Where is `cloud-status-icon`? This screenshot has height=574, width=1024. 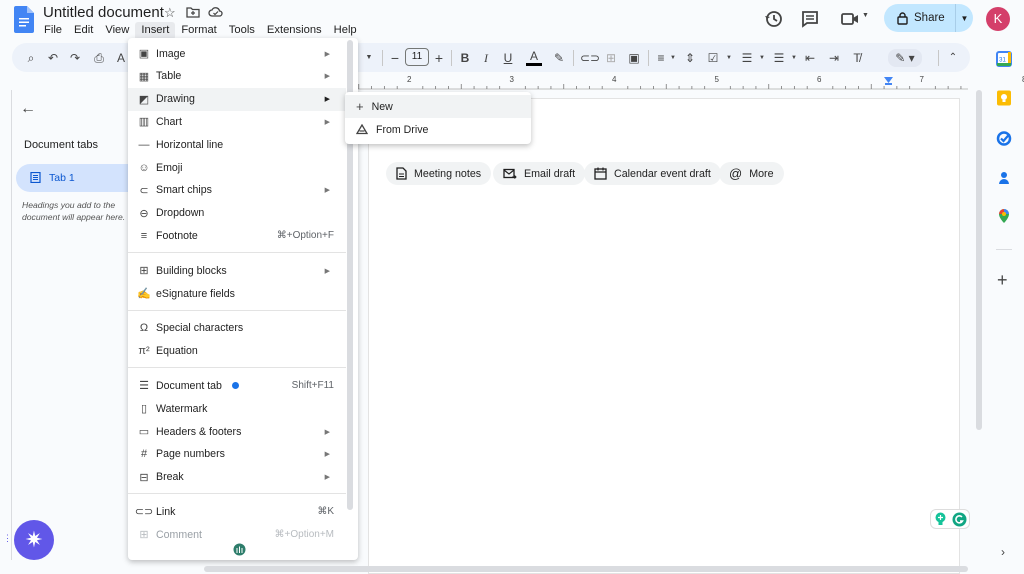 cloud-status-icon is located at coordinates (215, 12).